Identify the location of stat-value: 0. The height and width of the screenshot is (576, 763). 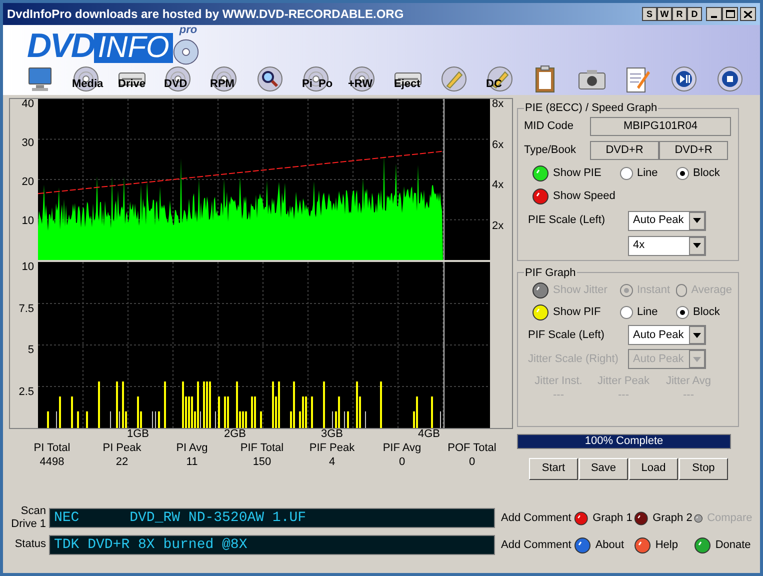
(472, 463).